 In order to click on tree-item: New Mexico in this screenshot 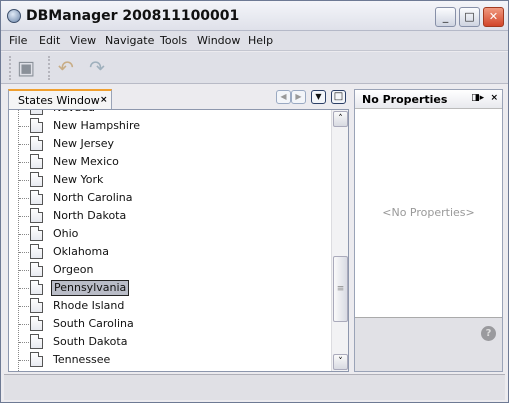, I will do `click(169, 162)`.